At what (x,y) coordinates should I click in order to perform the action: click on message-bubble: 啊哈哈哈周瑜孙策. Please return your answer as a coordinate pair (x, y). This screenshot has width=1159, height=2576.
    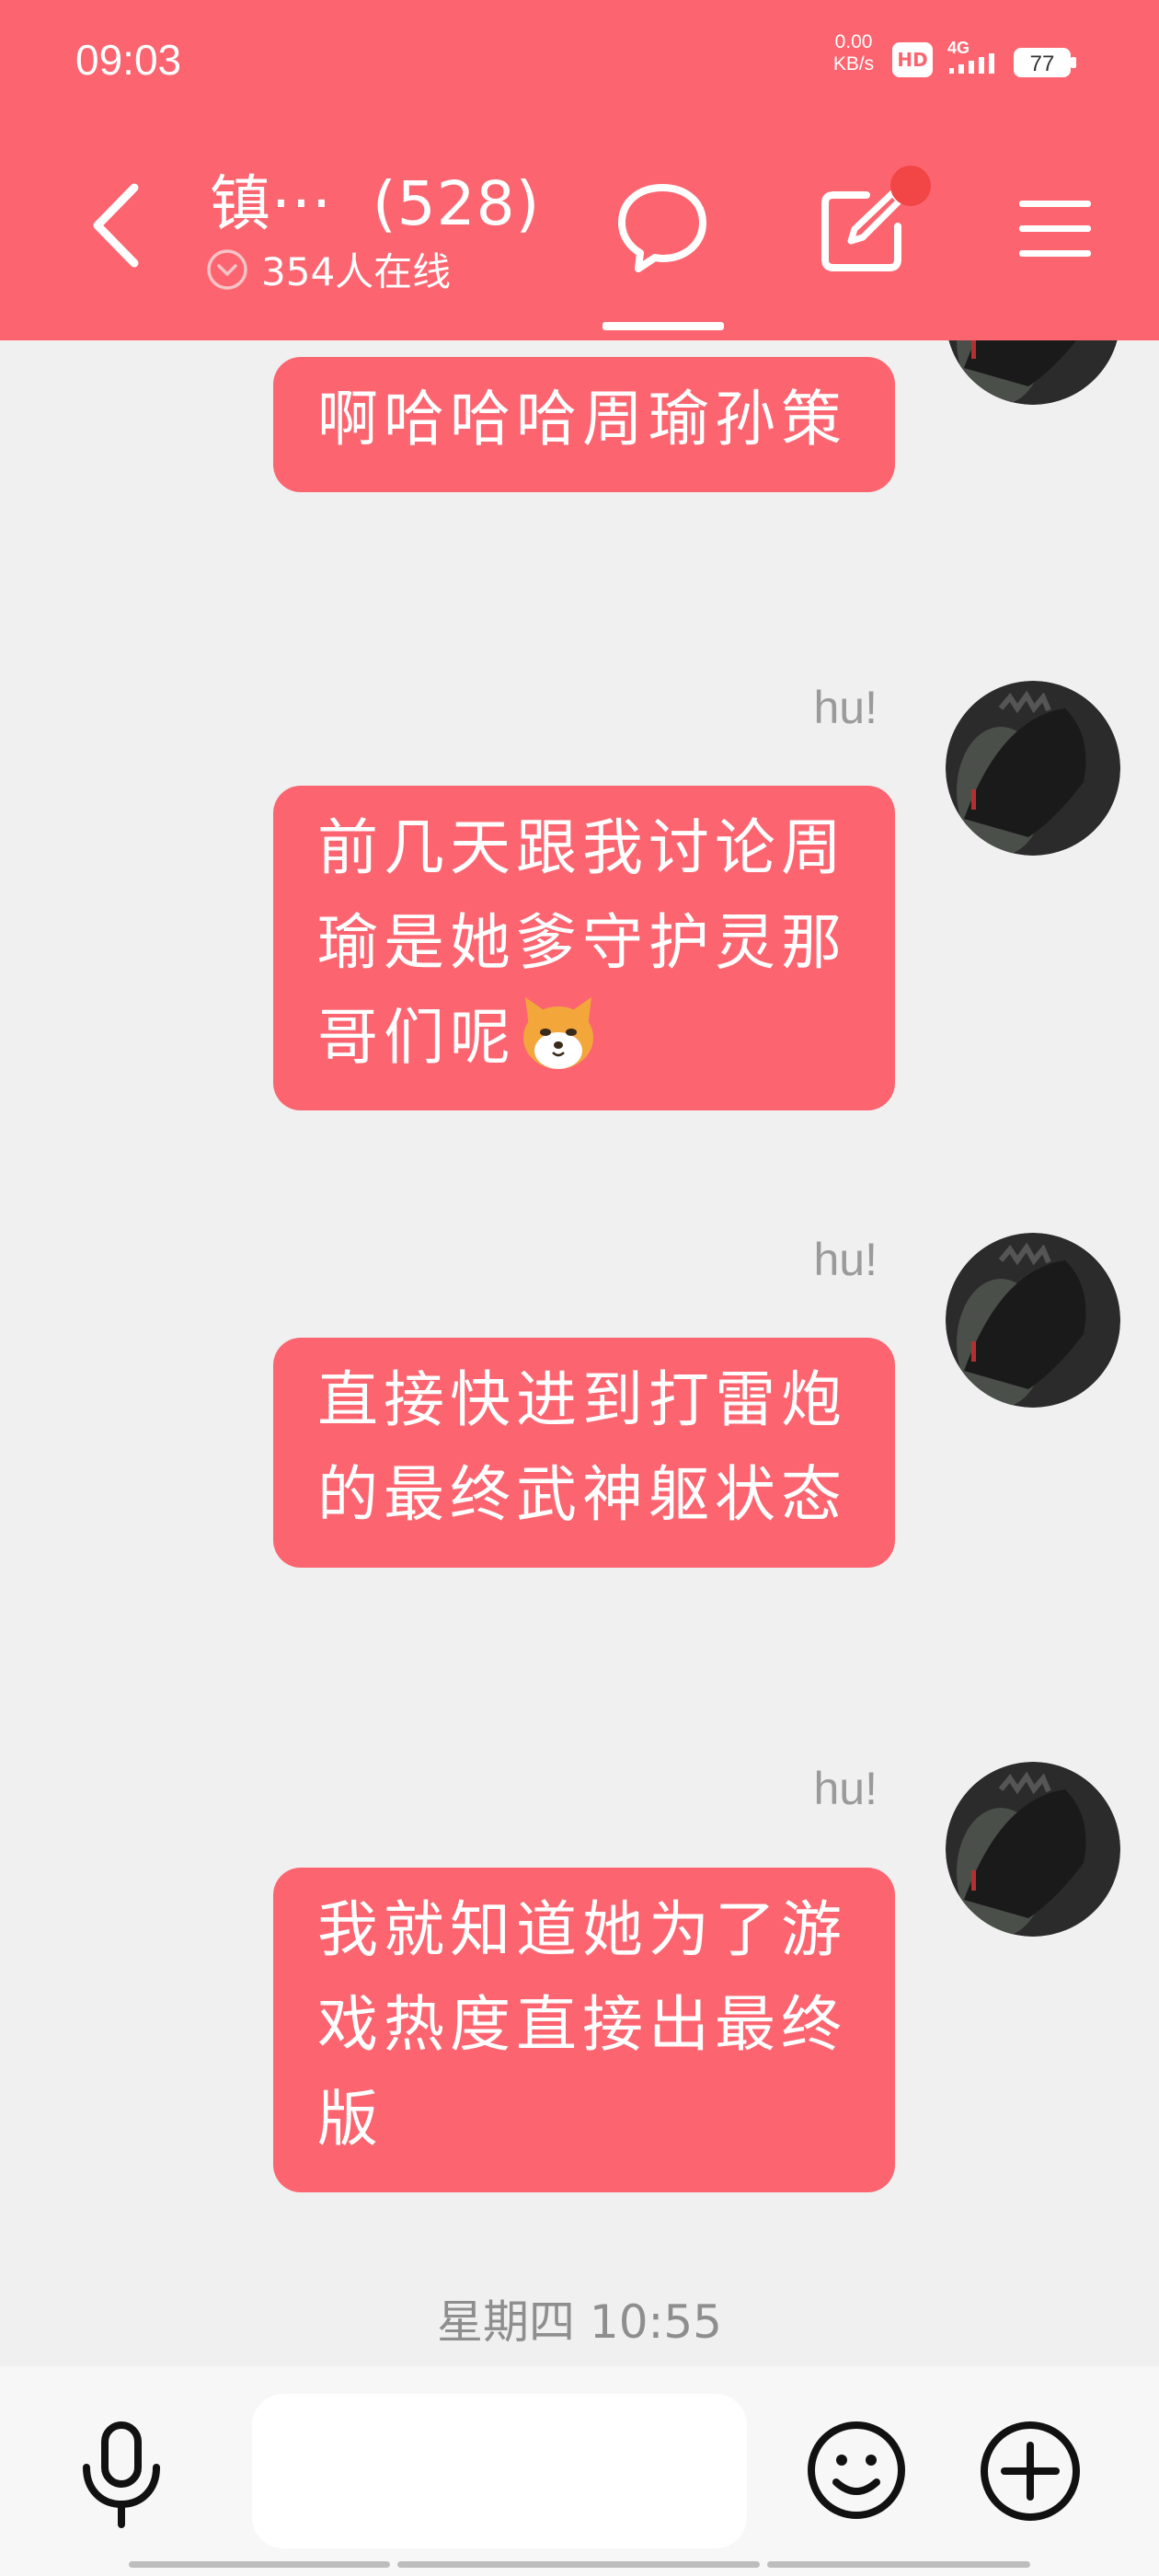
    Looking at the image, I should click on (584, 424).